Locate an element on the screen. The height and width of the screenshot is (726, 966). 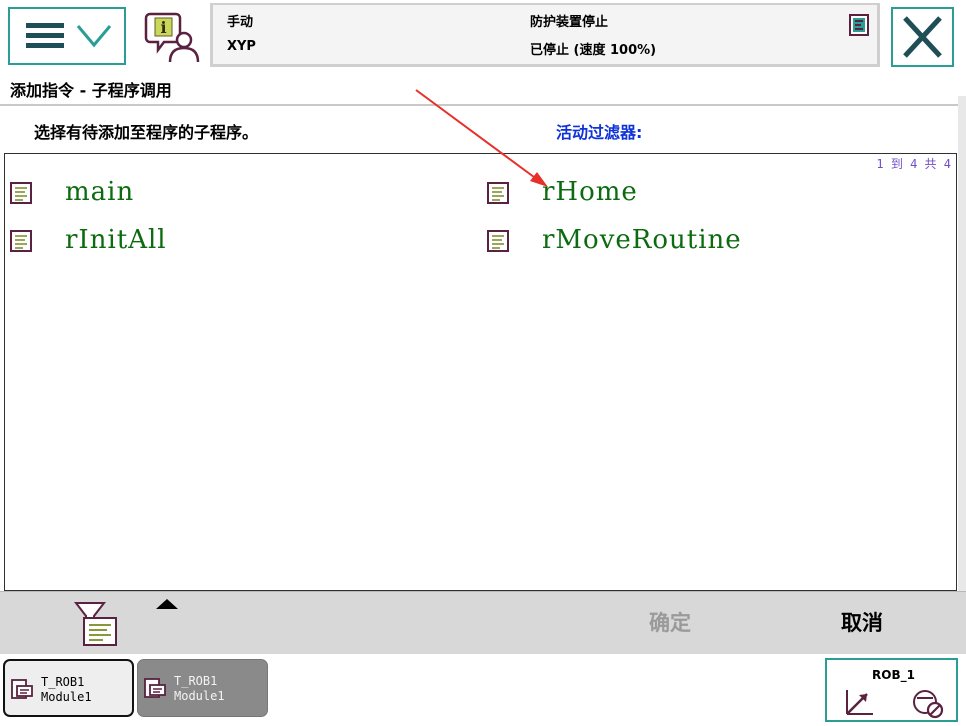
mechanical-unit-label: ROB_1 is located at coordinates (893, 675).